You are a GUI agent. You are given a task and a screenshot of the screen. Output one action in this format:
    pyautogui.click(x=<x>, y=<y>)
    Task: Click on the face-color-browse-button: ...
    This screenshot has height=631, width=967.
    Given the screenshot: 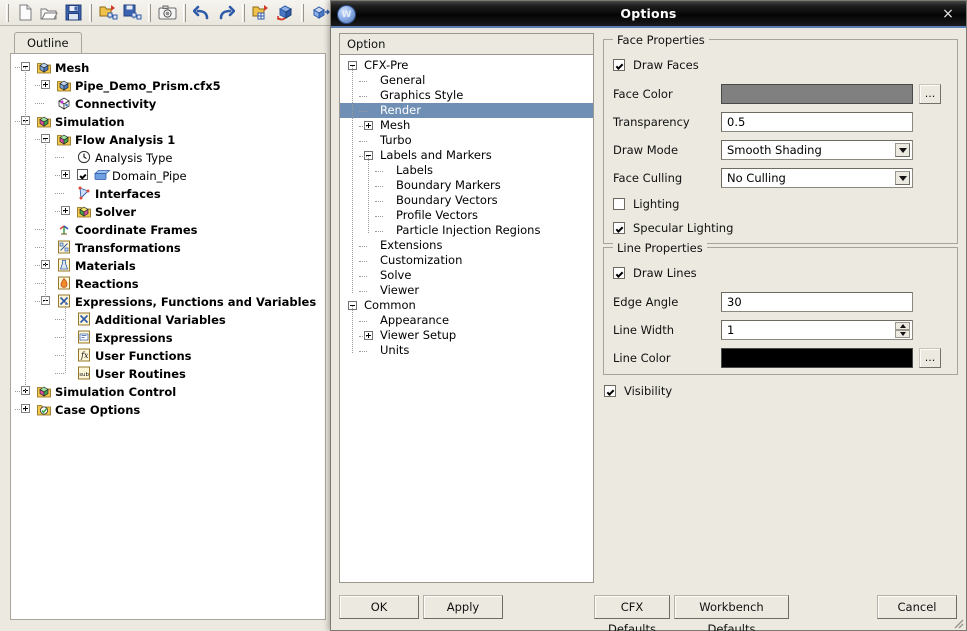 What is the action you would take?
    pyautogui.click(x=930, y=94)
    